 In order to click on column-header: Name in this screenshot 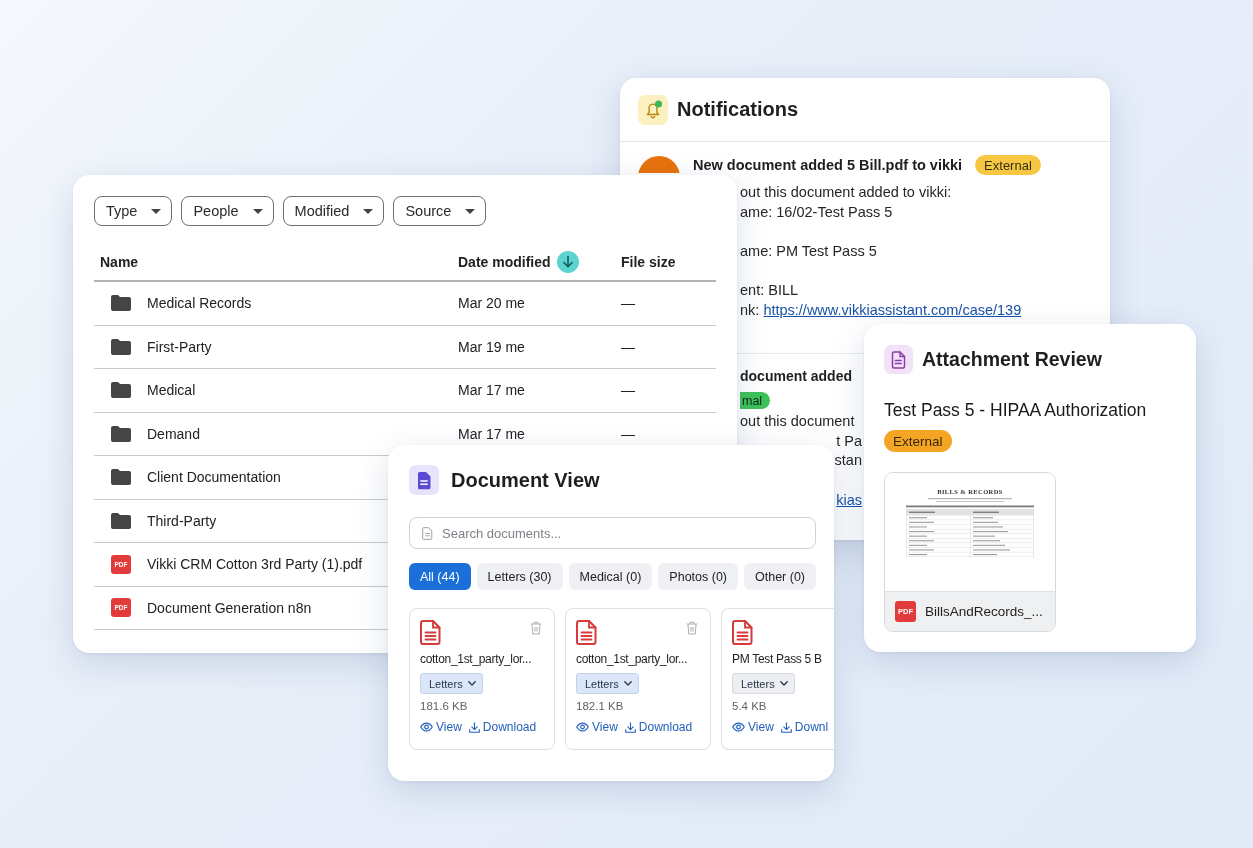, I will do `click(119, 261)`.